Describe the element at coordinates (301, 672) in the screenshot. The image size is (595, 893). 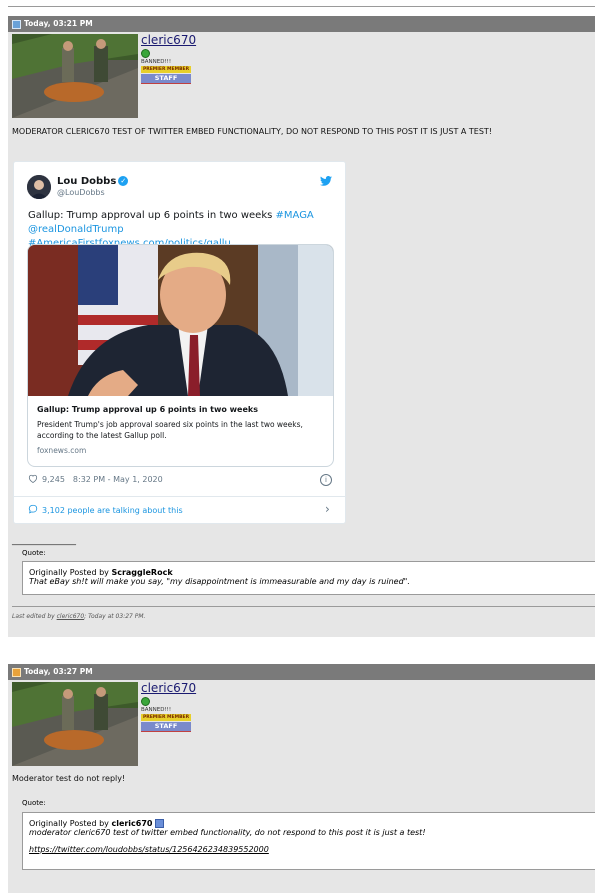
I see `post-header: Today, 03:27 PM` at that location.